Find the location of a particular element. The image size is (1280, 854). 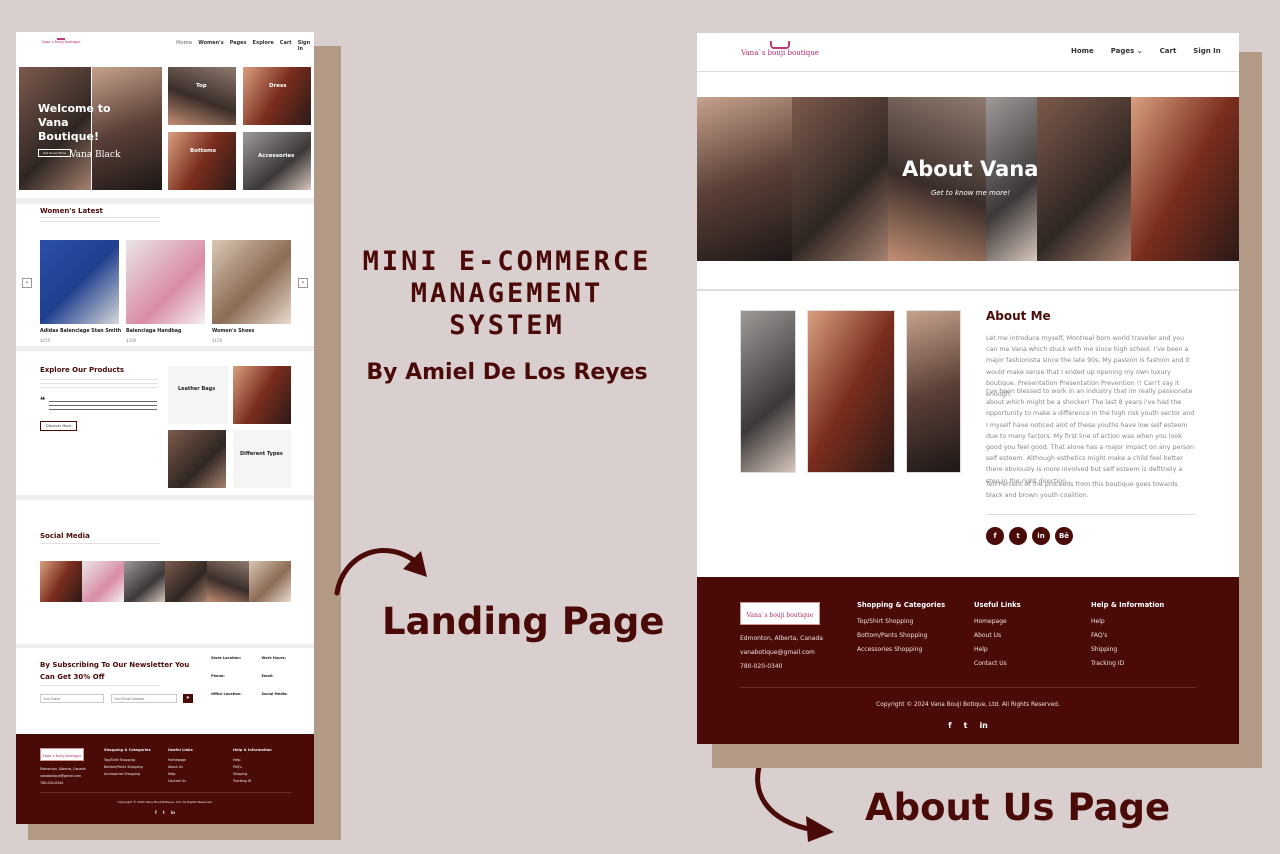

newsletter-name-input is located at coordinates (72, 698).